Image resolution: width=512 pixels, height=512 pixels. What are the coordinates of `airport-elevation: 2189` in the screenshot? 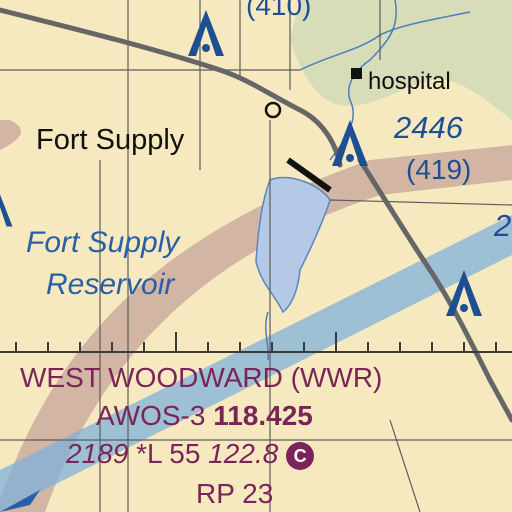 It's located at (97, 453).